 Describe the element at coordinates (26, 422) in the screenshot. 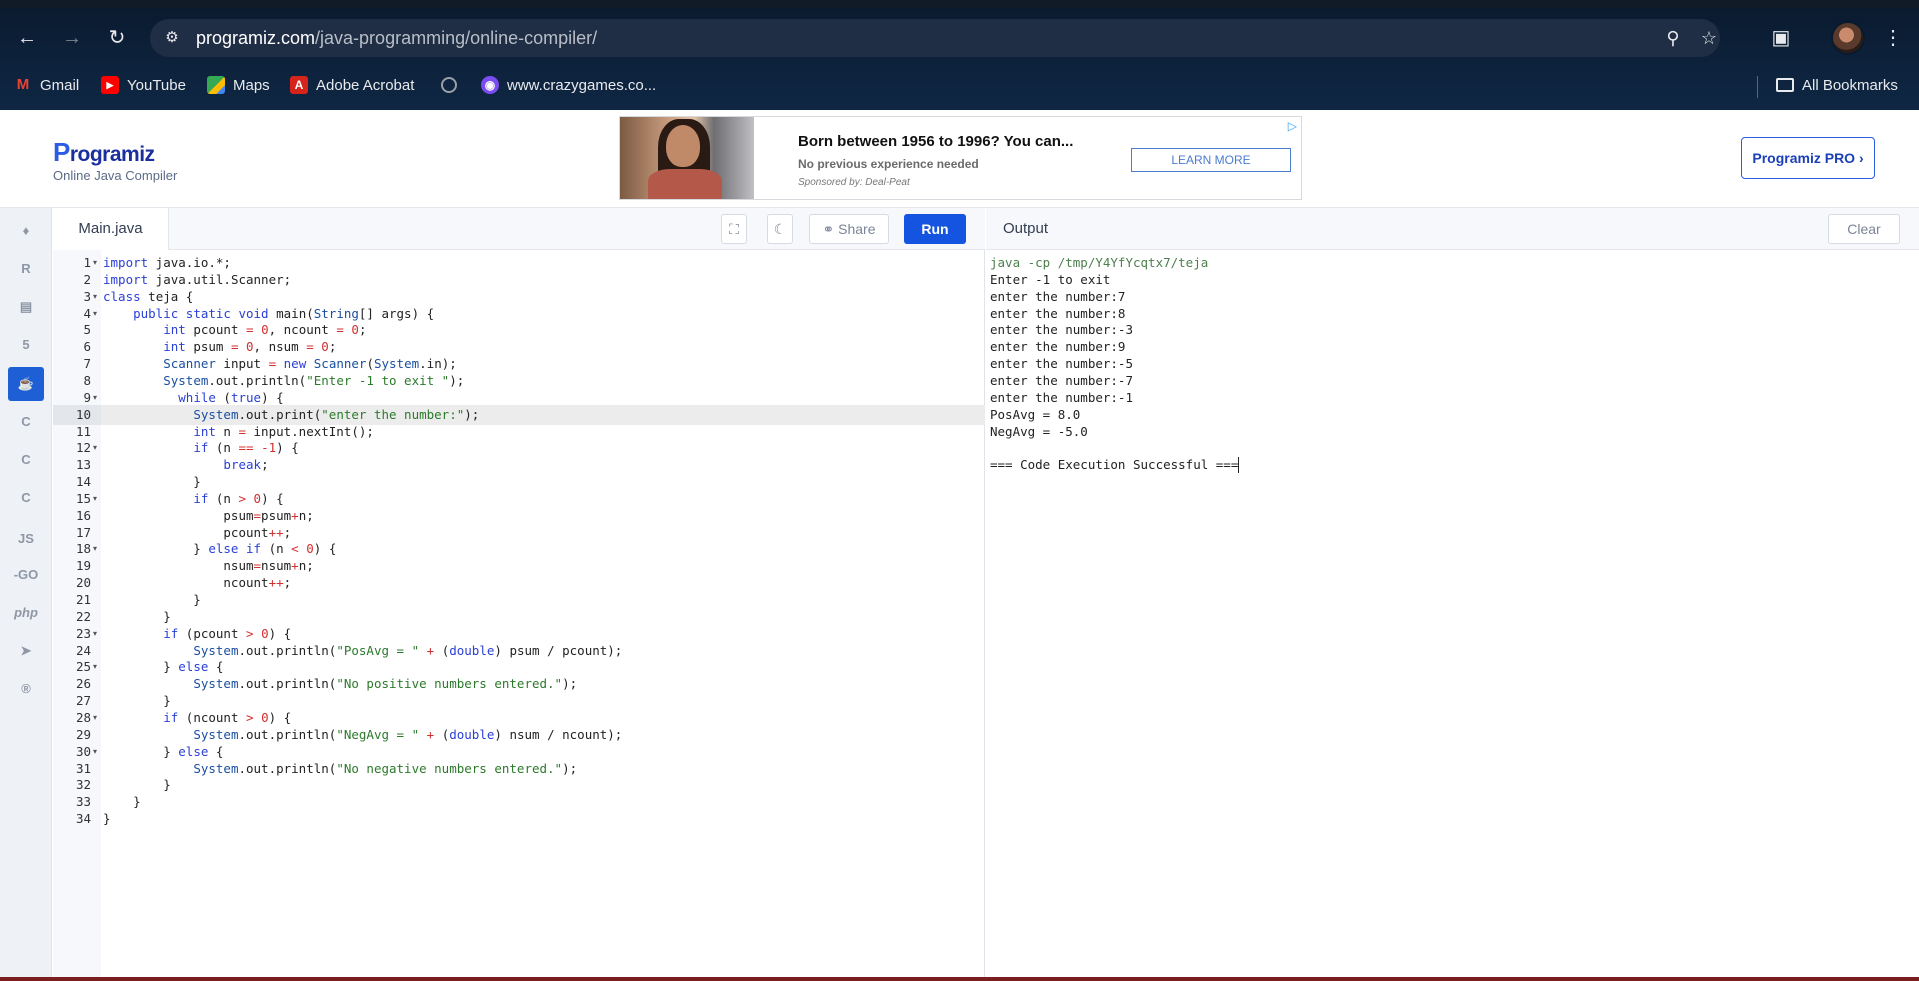

I see `c-icon: C` at that location.